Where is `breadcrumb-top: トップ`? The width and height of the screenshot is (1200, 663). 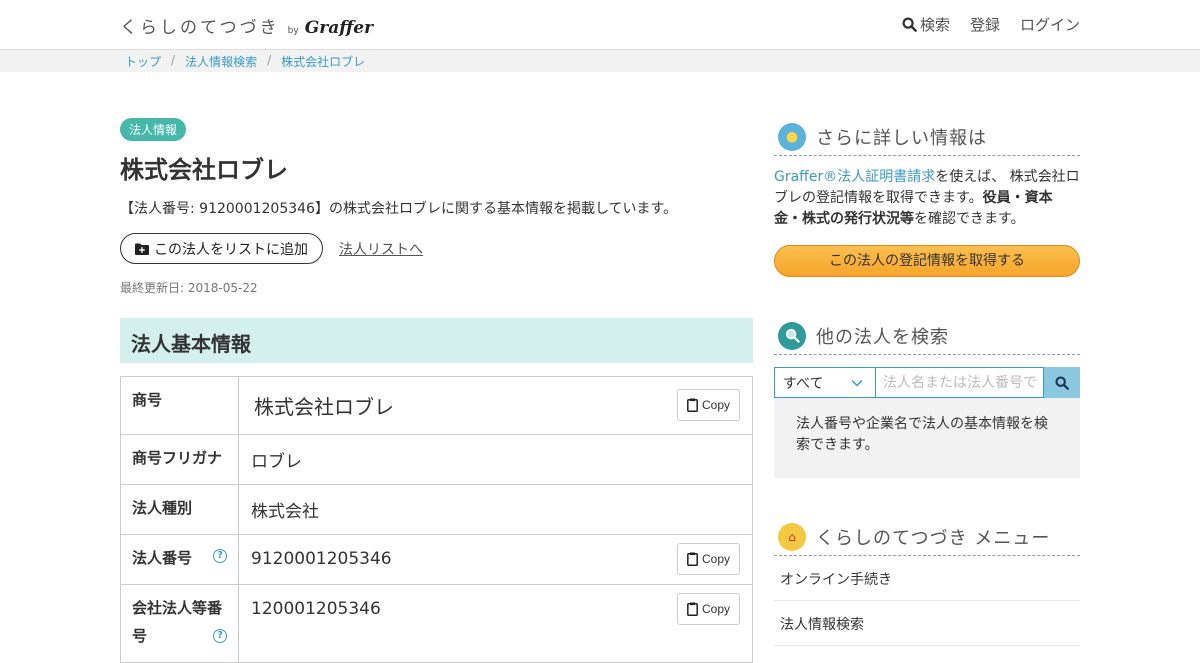
breadcrumb-top: トップ is located at coordinates (143, 61).